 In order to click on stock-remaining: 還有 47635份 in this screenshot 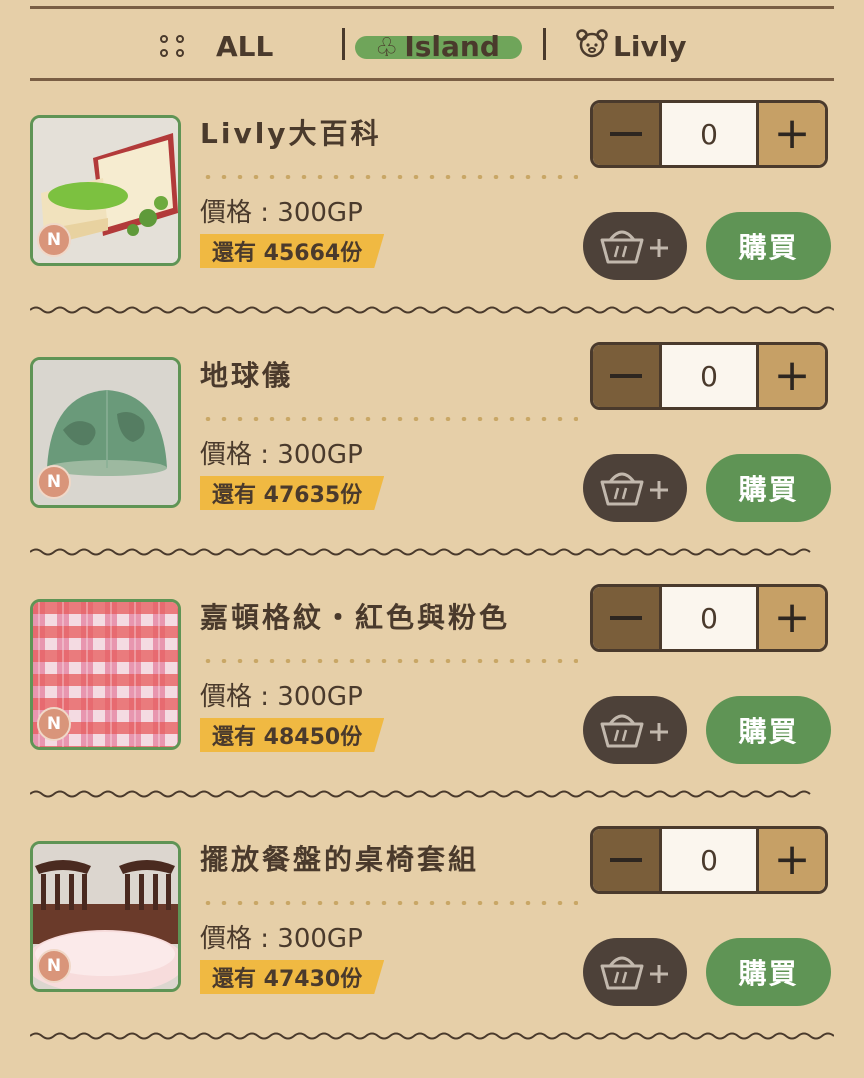, I will do `click(292, 493)`.